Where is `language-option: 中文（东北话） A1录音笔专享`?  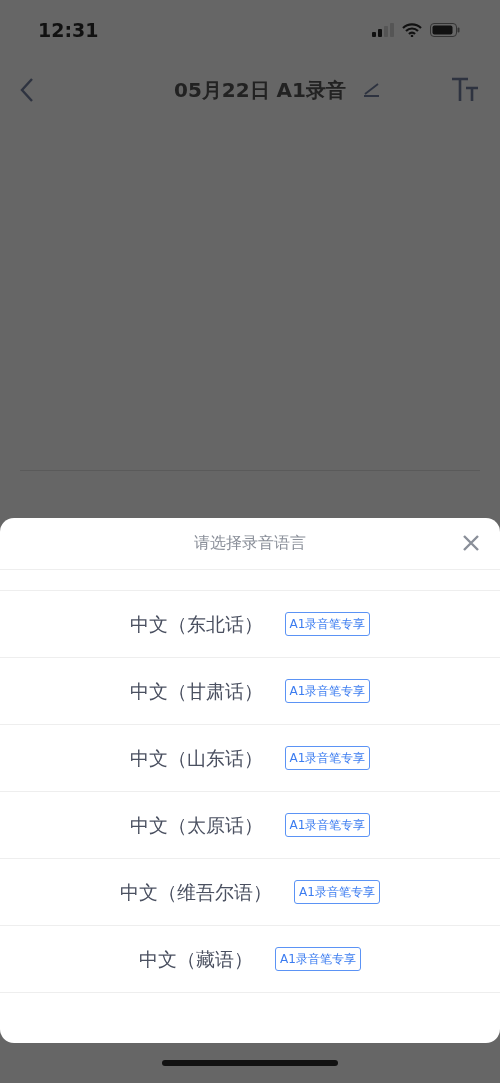
language-option: 中文（东北话） A1录音笔专享 is located at coordinates (250, 624).